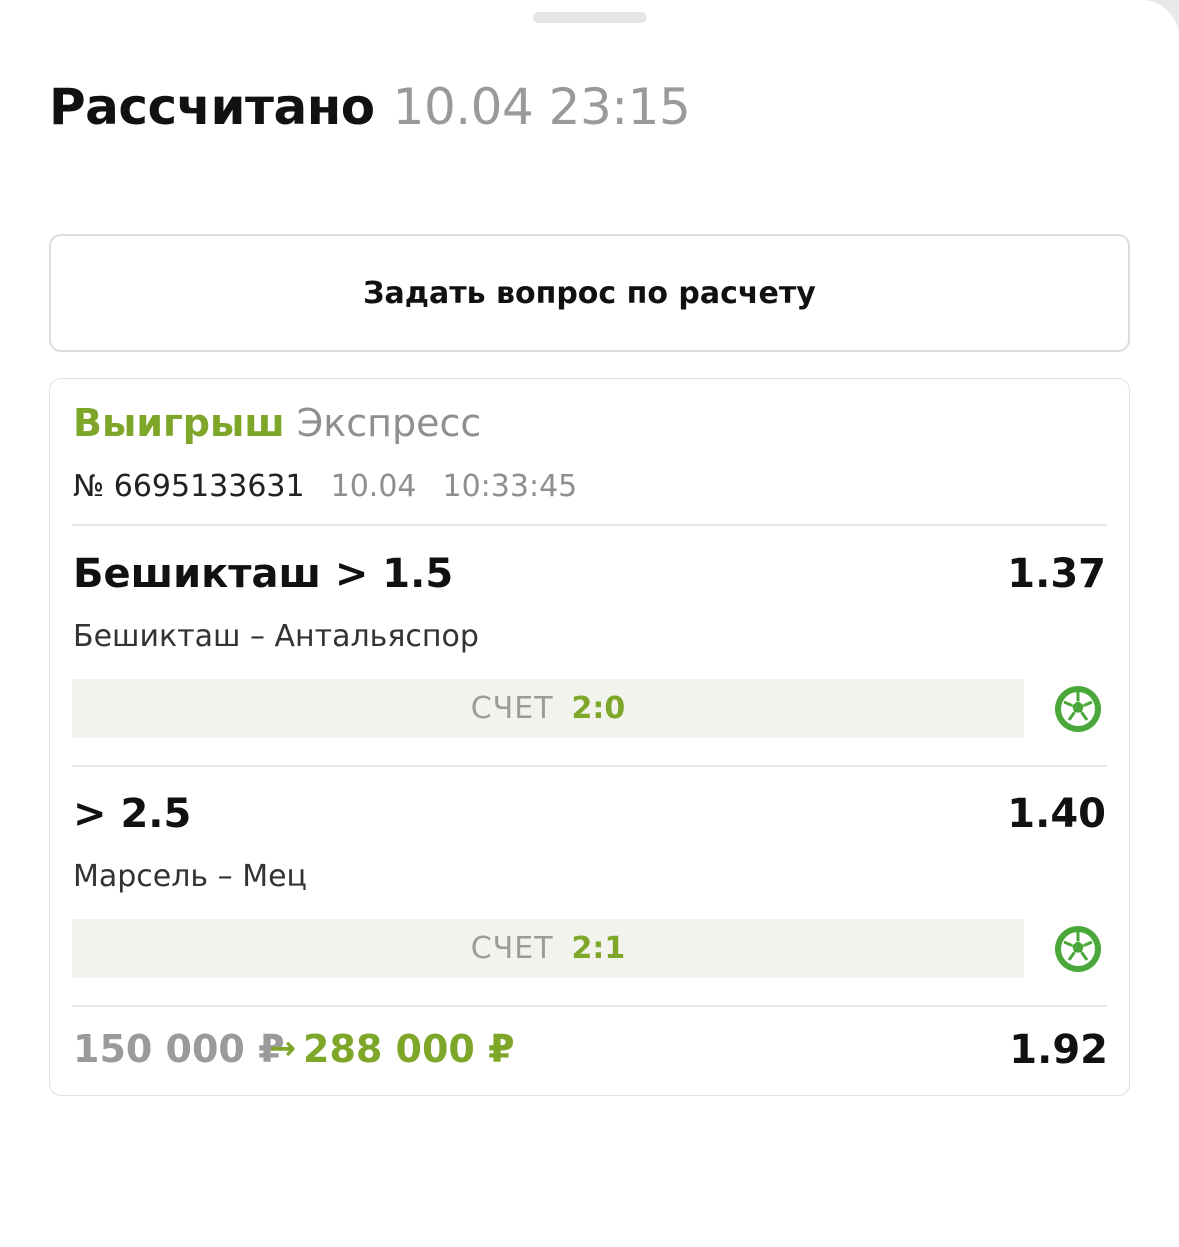  I want to click on bet-time: 10:33:45, so click(510, 486).